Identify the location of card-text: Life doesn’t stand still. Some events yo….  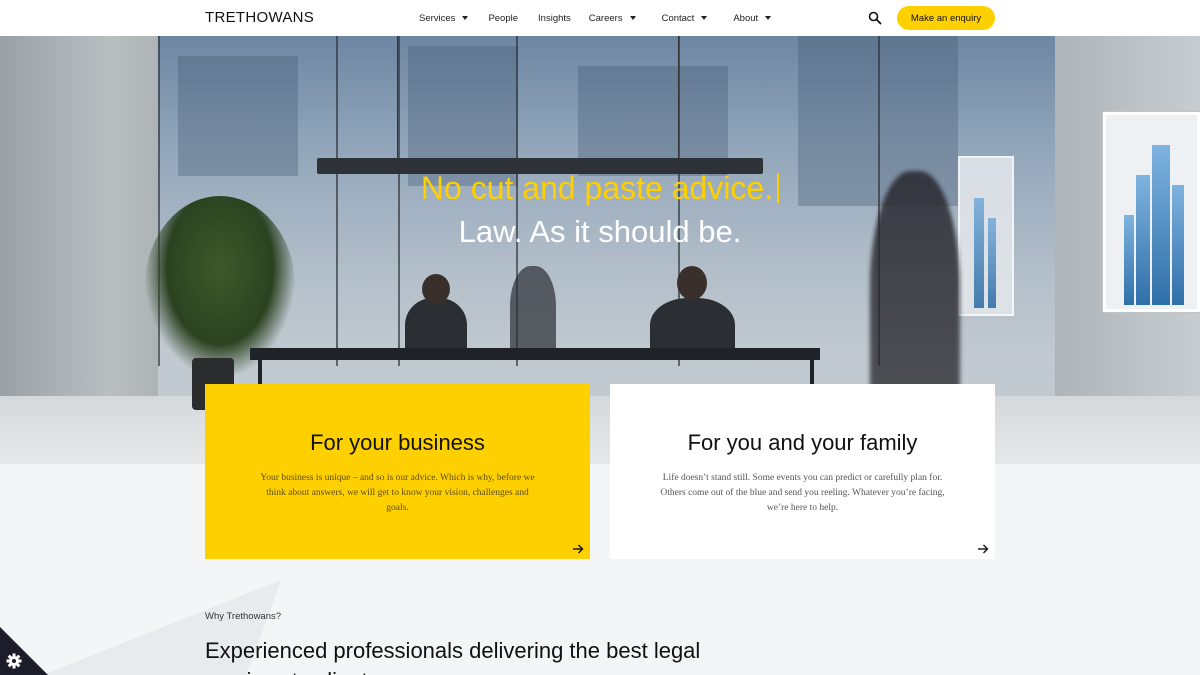
(802, 493).